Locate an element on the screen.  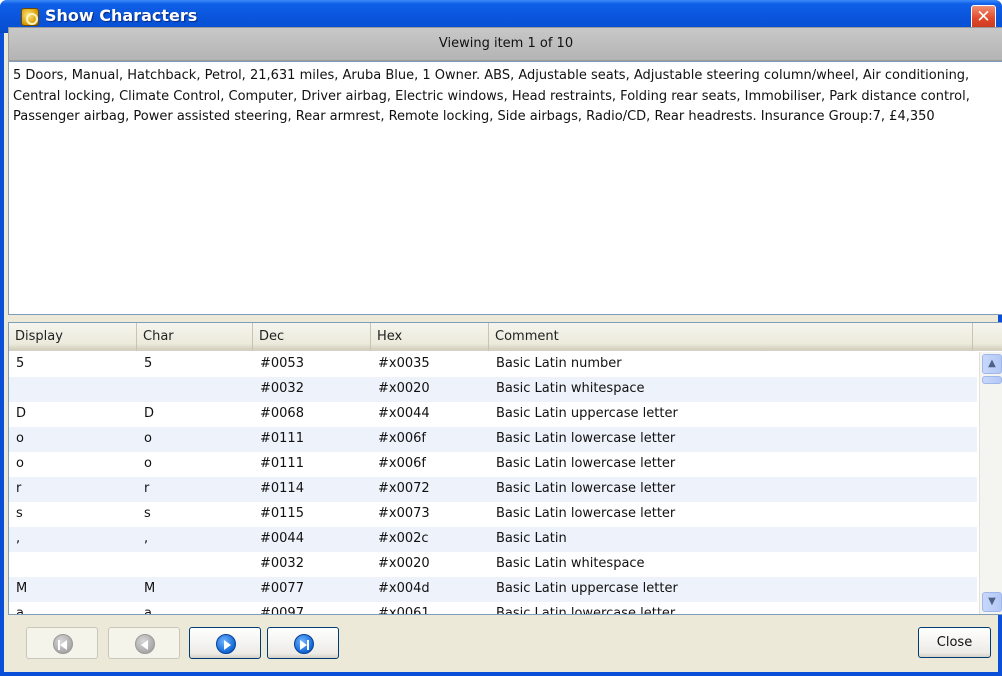
next-record-icon is located at coordinates (226, 644).